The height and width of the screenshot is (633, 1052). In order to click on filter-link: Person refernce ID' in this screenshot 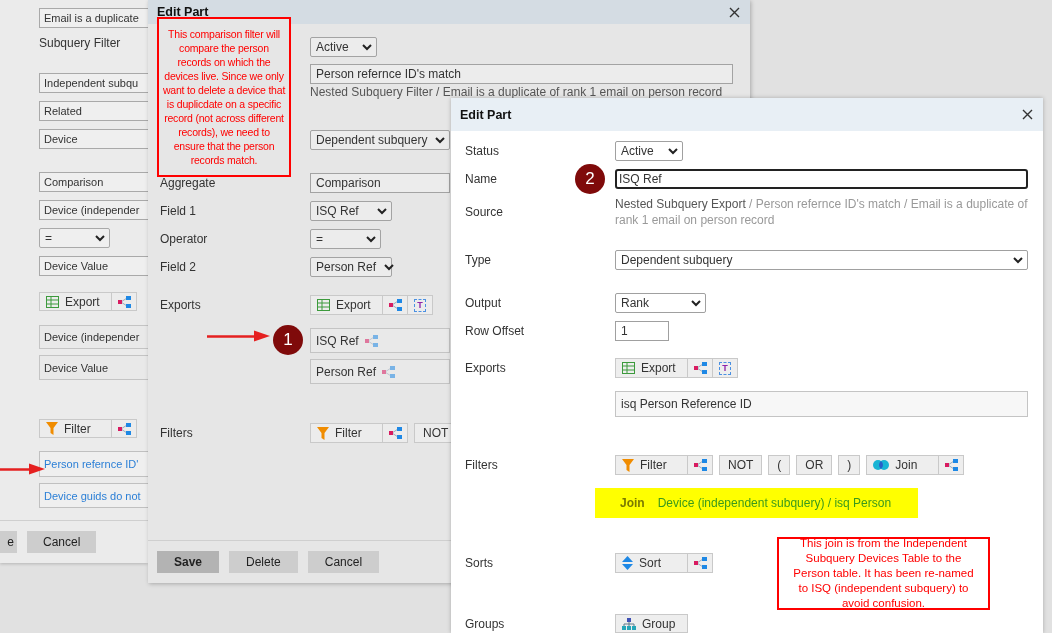, I will do `click(93, 464)`.